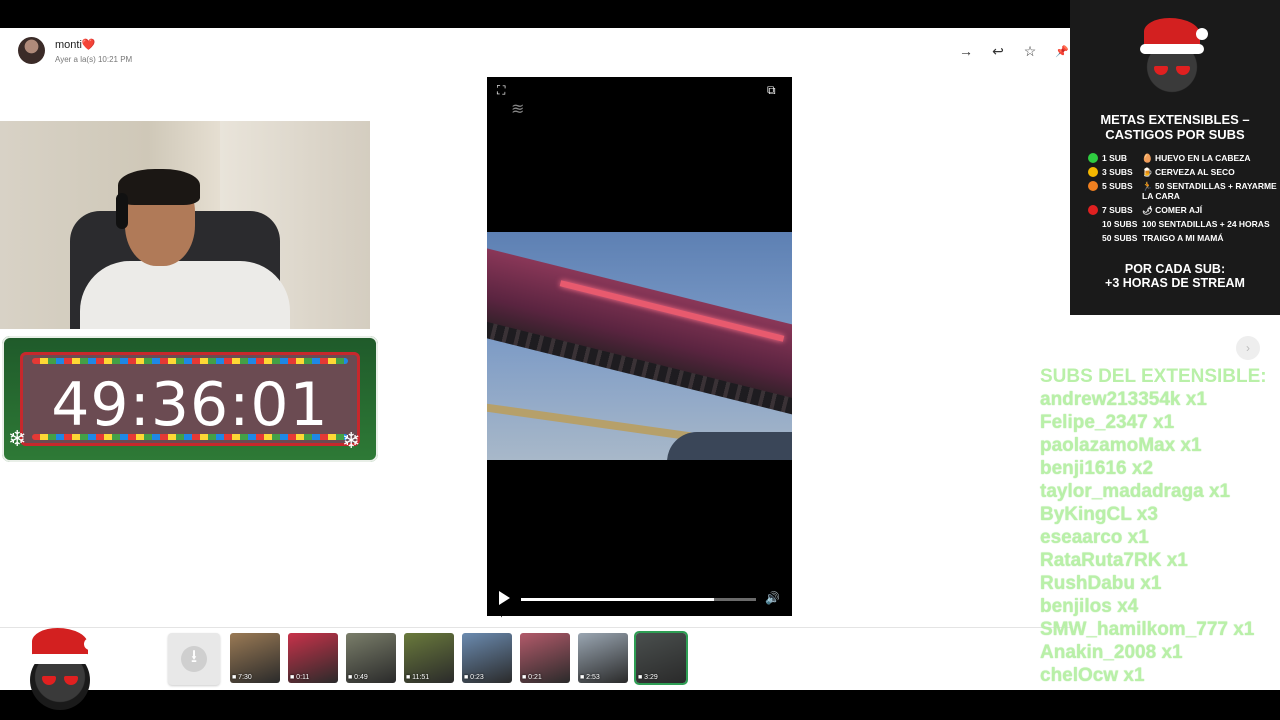  I want to click on sub-entry: paolazamoMax x1, so click(1121, 445).